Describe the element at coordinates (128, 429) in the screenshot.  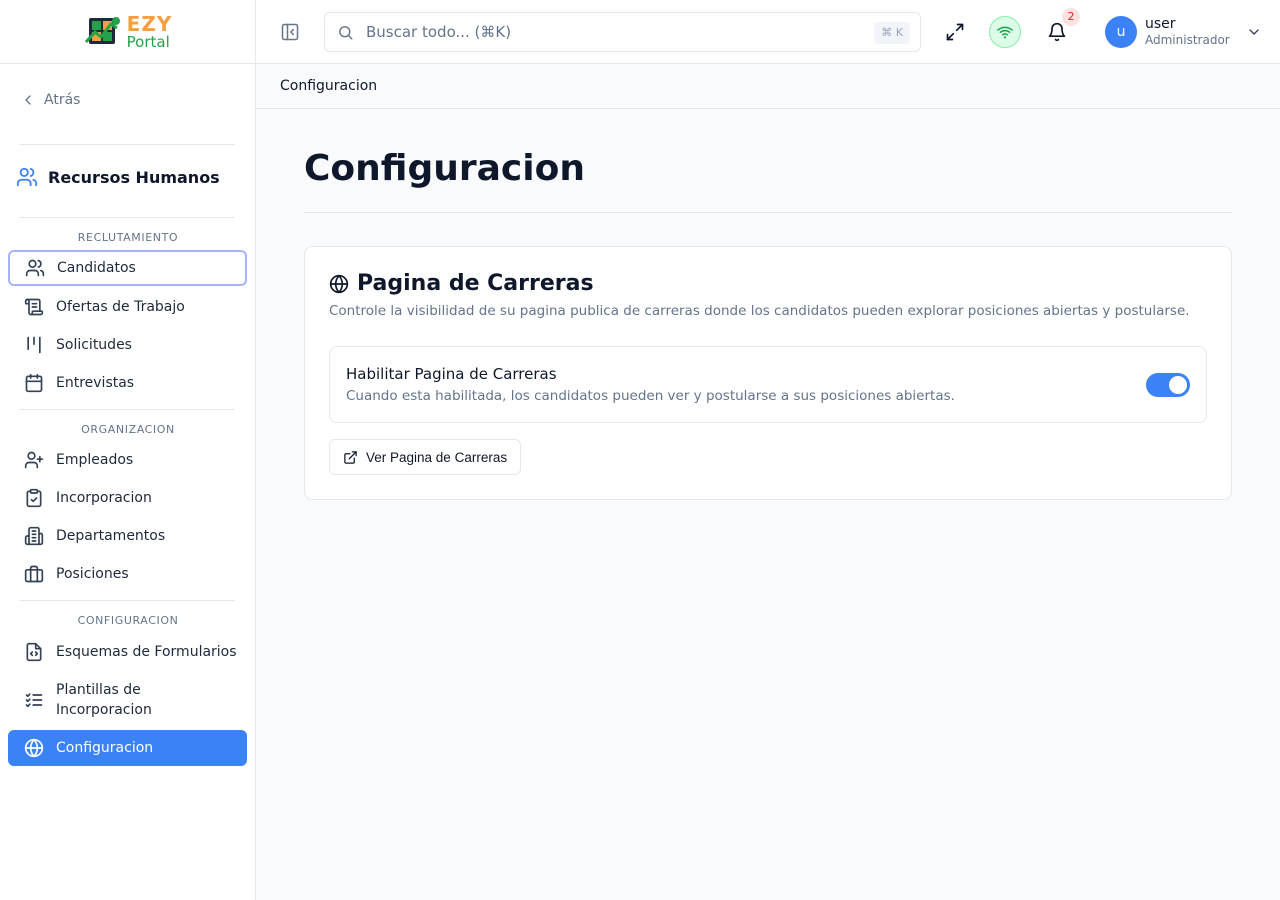
I see `section-label-organizacion: ORGANIZACION` at that location.